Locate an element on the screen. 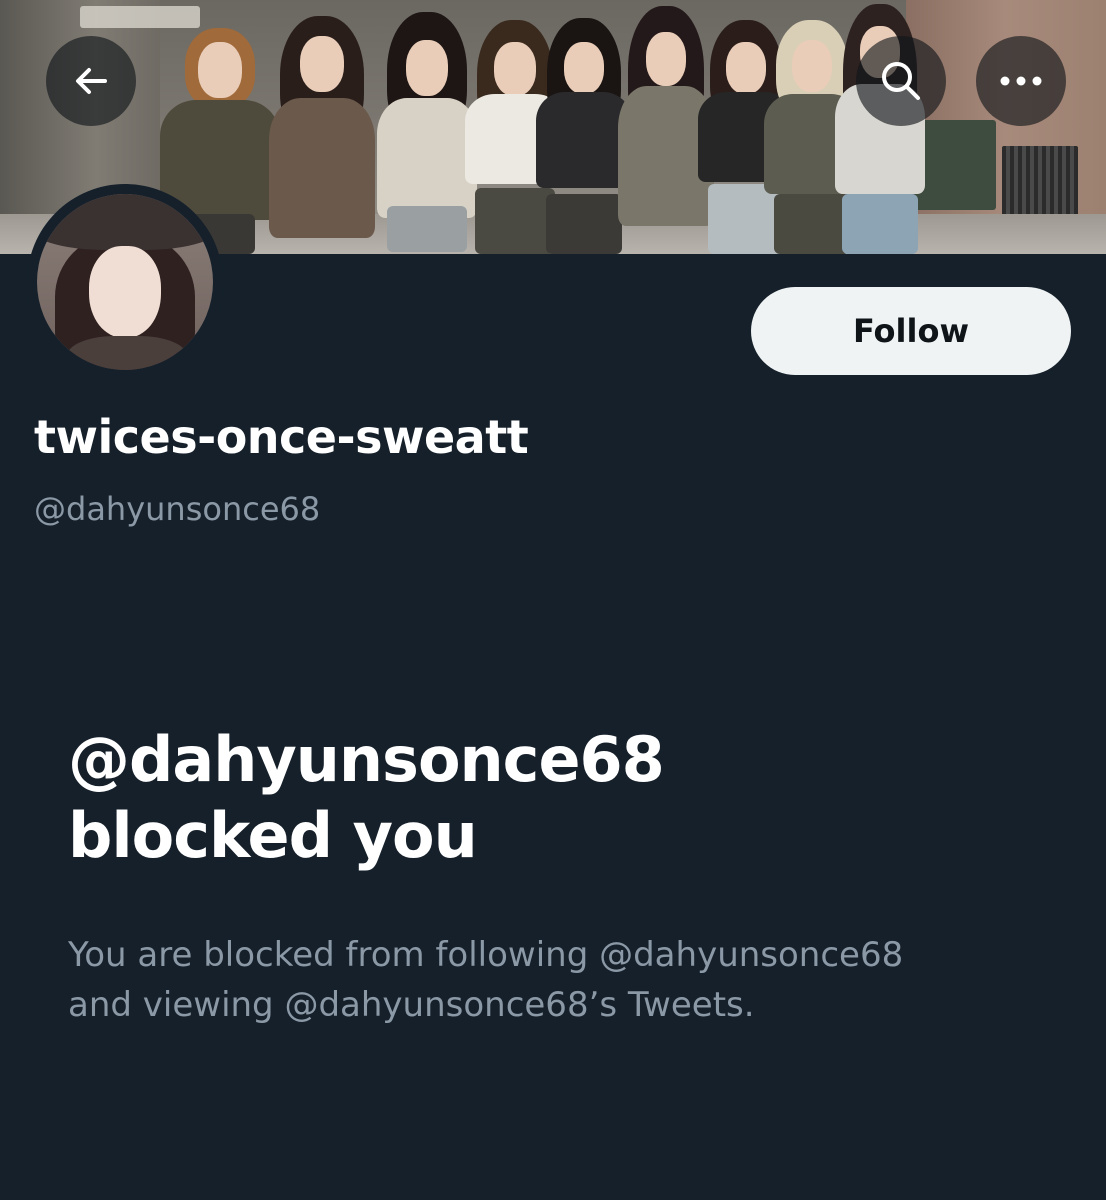  profile-handle: @dahyunsonce68 is located at coordinates (177, 509).